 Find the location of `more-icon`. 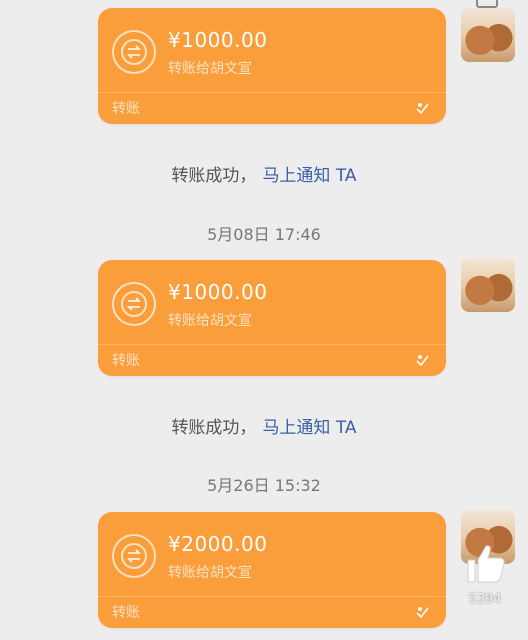

more-icon is located at coordinates (487, 4).